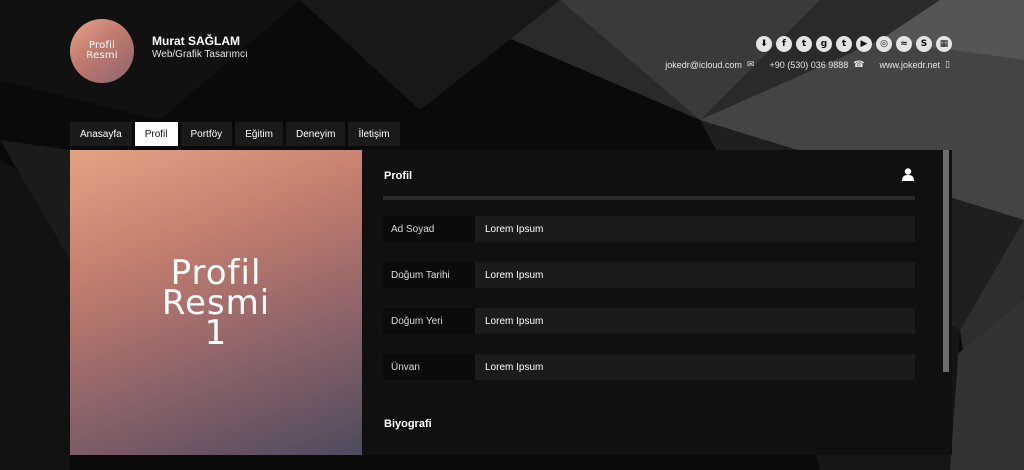 The image size is (1024, 470). I want to click on info-label: Ad Soyad, so click(429, 229).